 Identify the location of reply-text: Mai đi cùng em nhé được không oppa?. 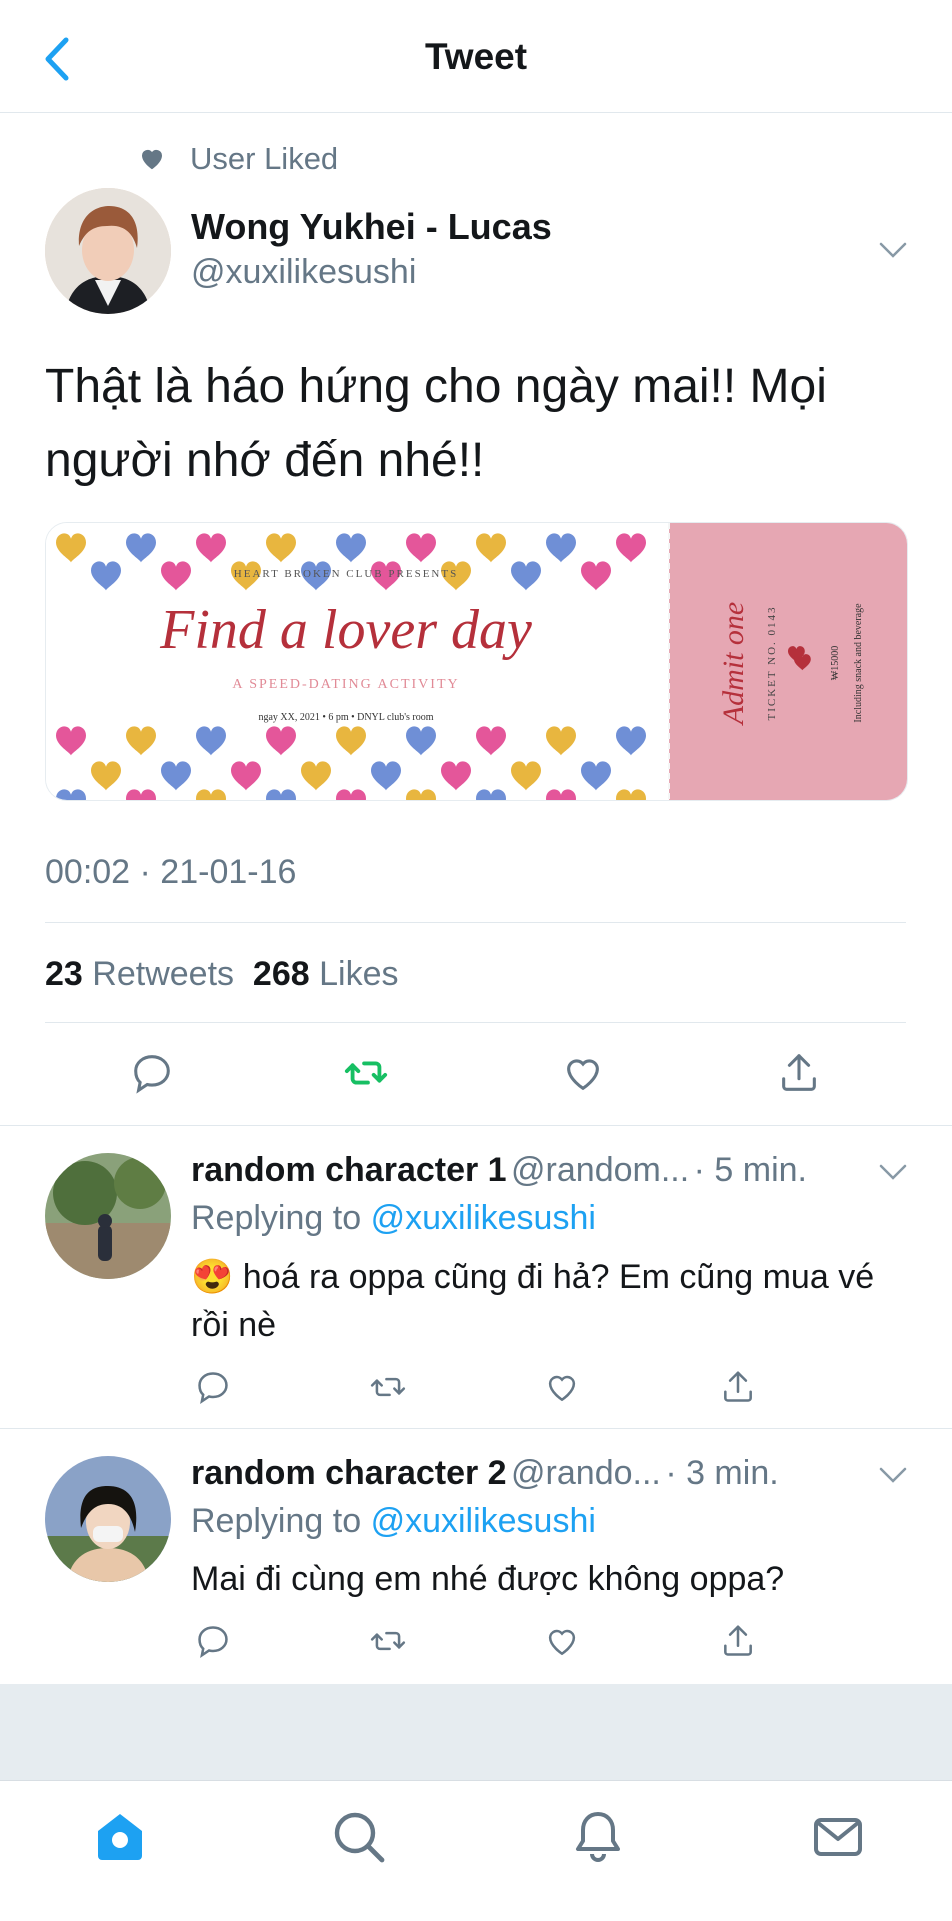
(488, 1579).